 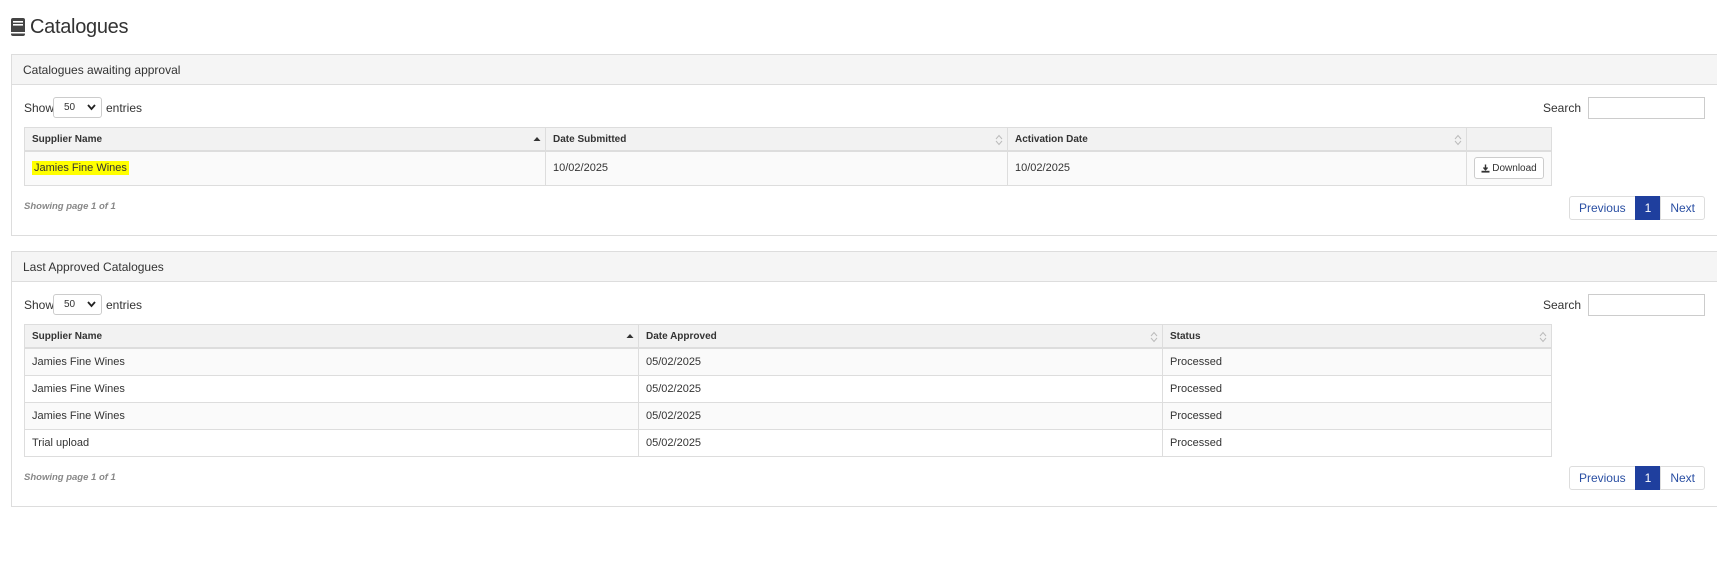 I want to click on download-icon, so click(x=1485, y=168).